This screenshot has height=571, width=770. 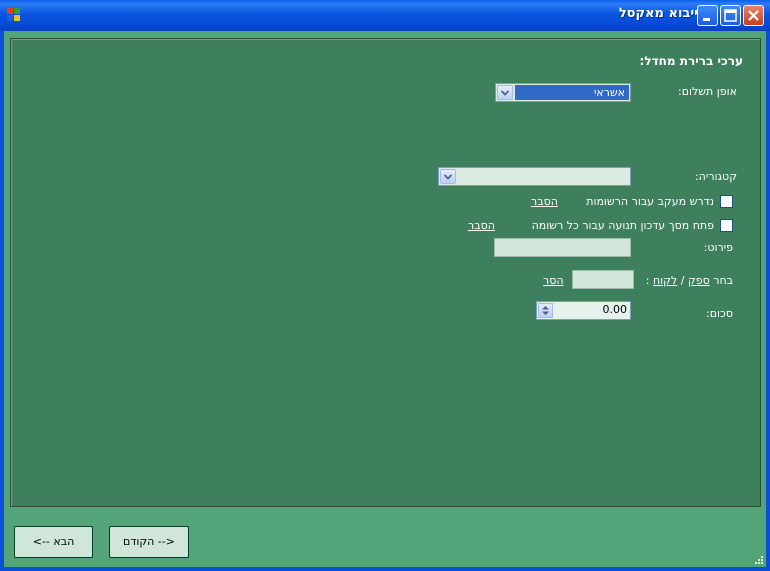 What do you see at coordinates (647, 280) in the screenshot?
I see `choose-colon: :` at bounding box center [647, 280].